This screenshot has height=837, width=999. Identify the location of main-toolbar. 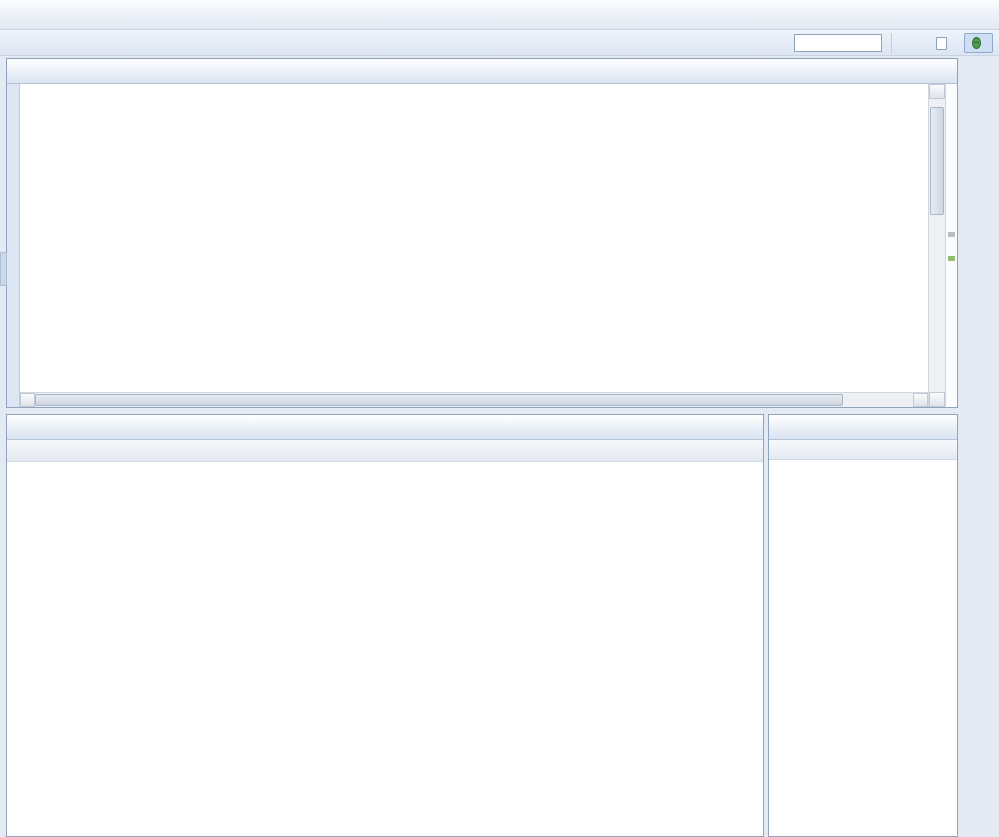
(499, 15).